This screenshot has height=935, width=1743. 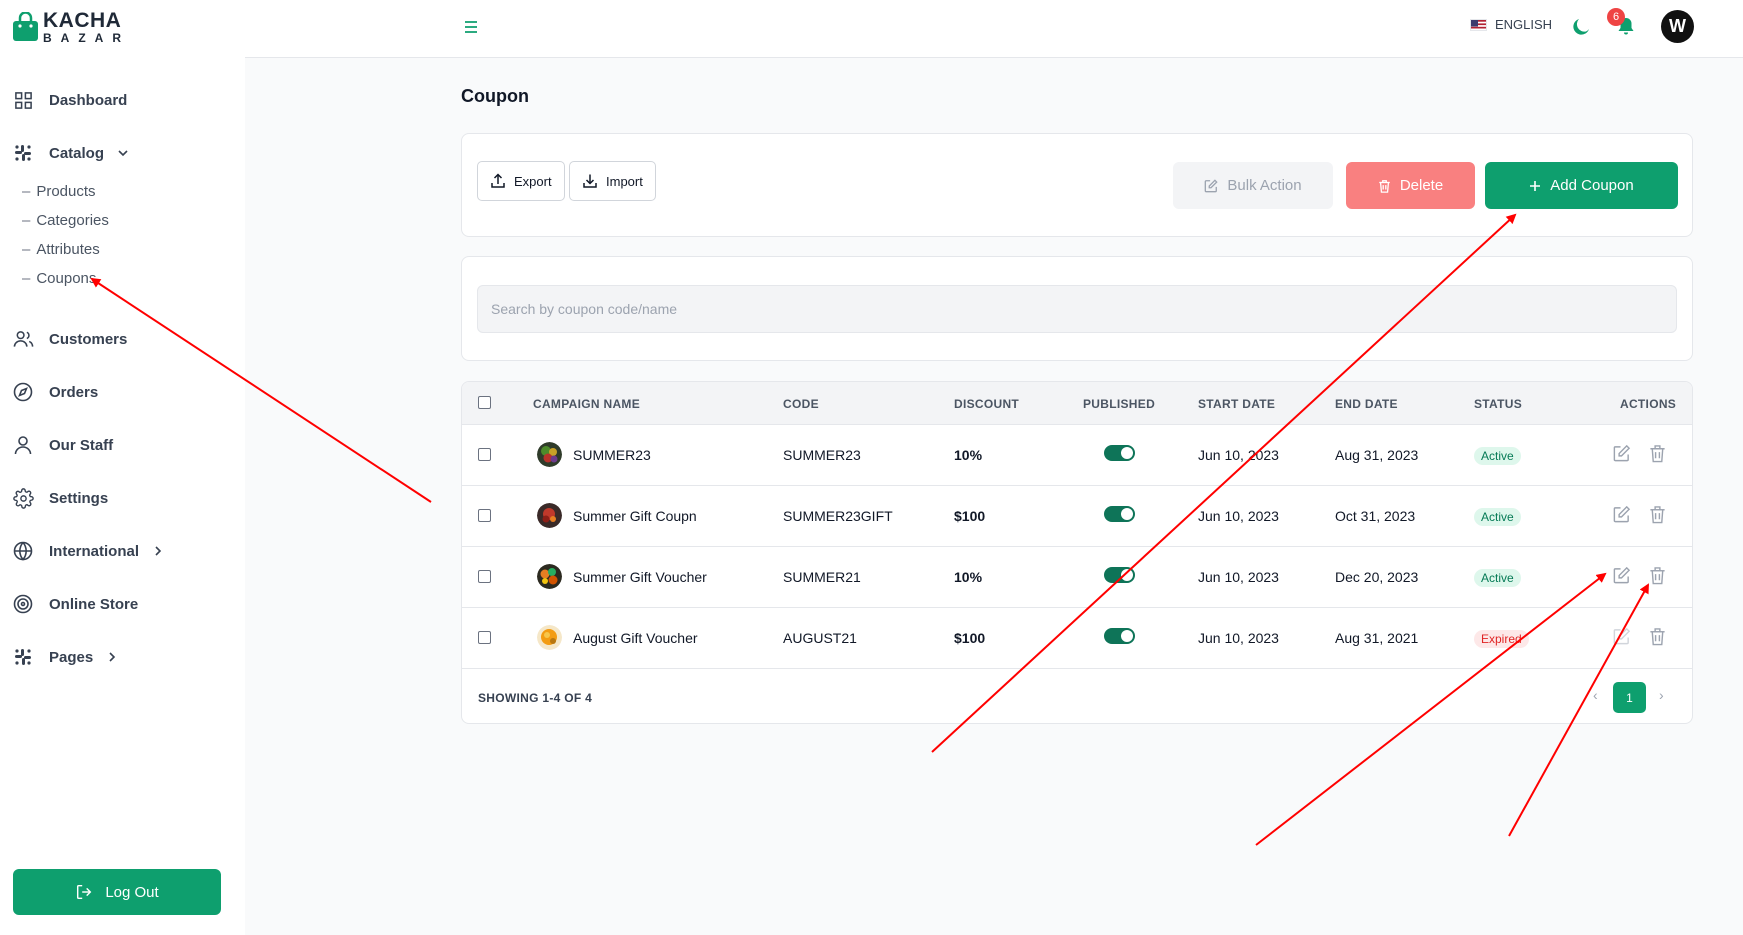 I want to click on select-all-checkbox, so click(x=484, y=402).